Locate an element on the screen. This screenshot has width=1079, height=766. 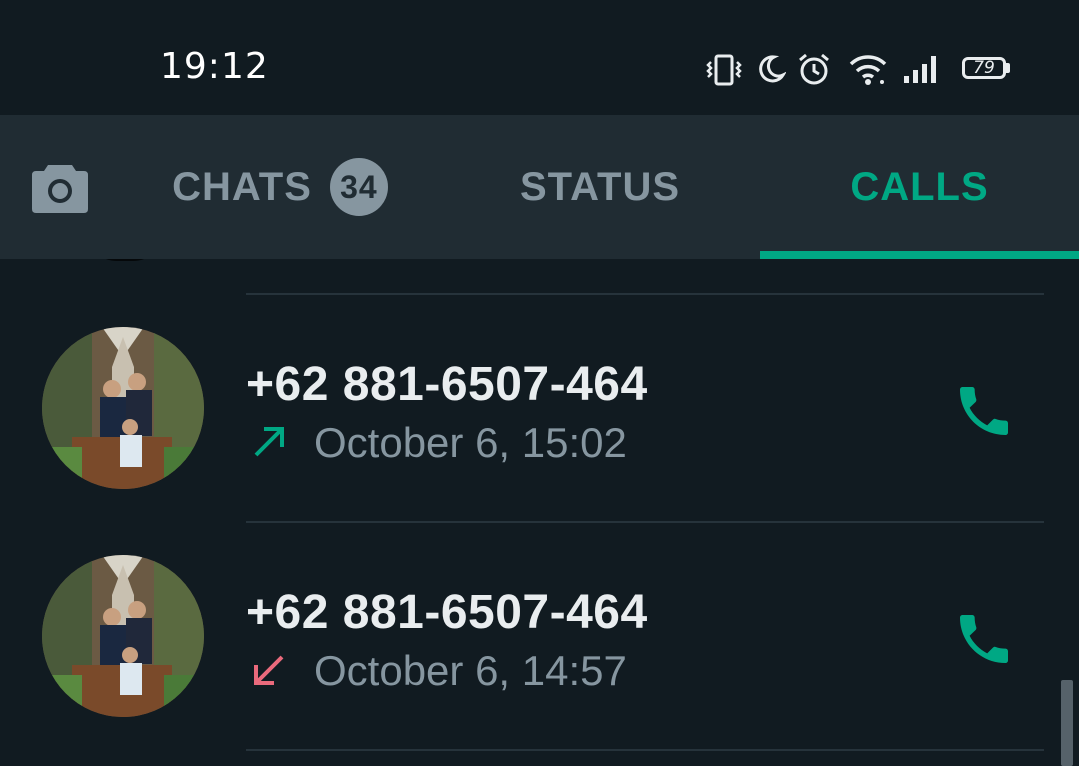
signal-icon is located at coordinates (920, 69).